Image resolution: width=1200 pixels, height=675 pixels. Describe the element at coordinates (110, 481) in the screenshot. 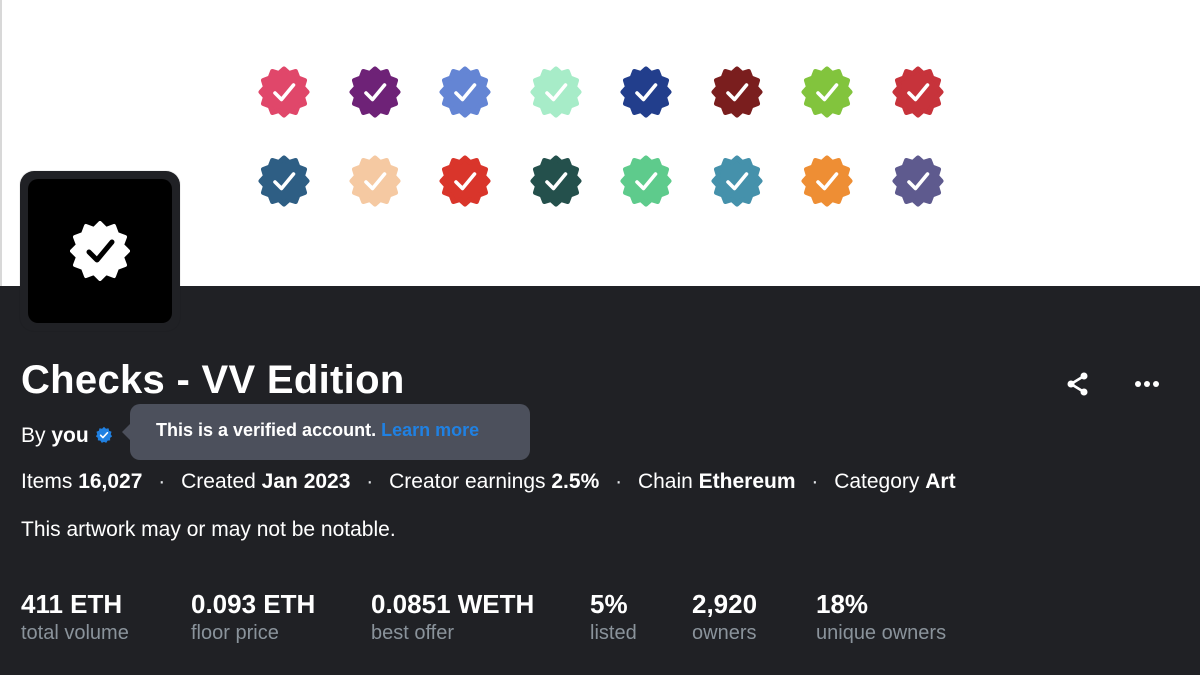

I see `items-value: 16,027` at that location.